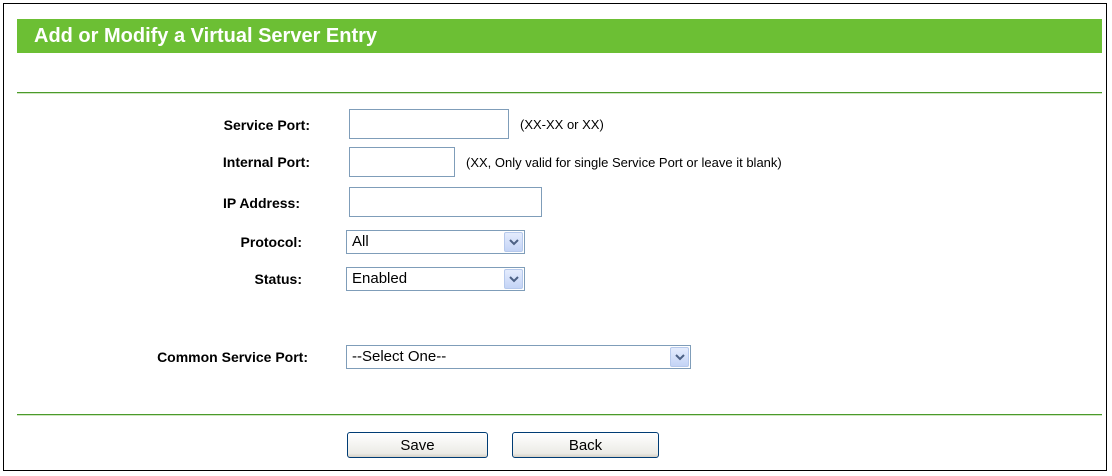  Describe the element at coordinates (266, 125) in the screenshot. I see `service-port-label: Service Port:` at that location.